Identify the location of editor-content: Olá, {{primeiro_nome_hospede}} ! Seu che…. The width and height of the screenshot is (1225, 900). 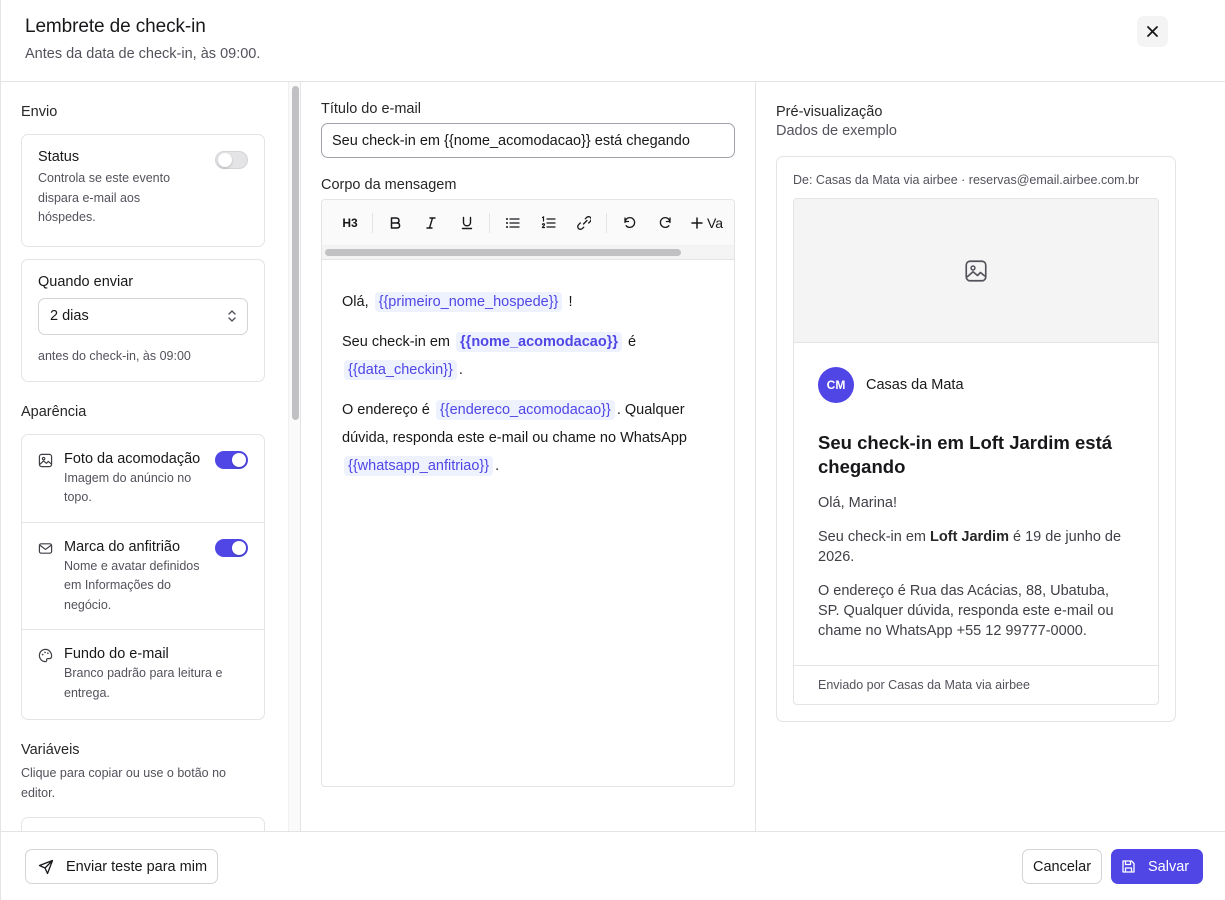
(528, 370).